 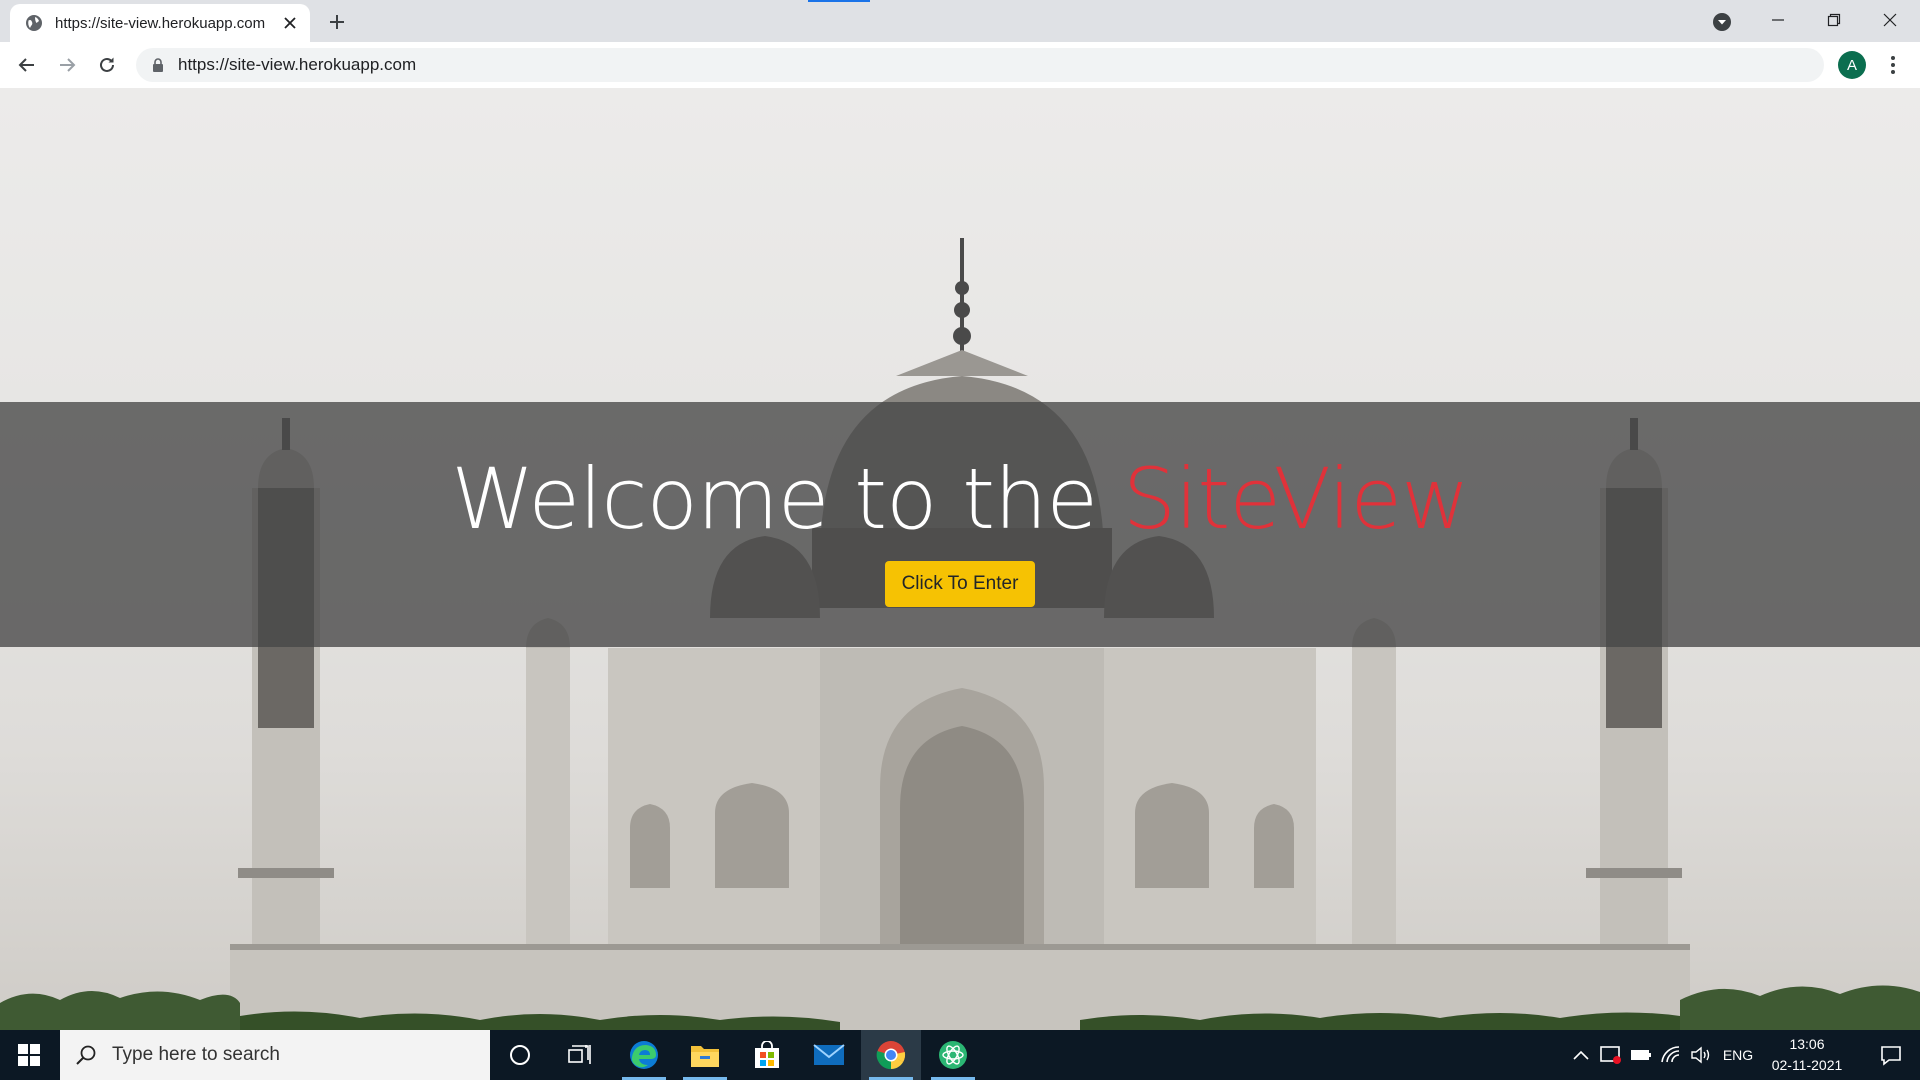 What do you see at coordinates (1581, 1055) in the screenshot?
I see `chevron-up-icon` at bounding box center [1581, 1055].